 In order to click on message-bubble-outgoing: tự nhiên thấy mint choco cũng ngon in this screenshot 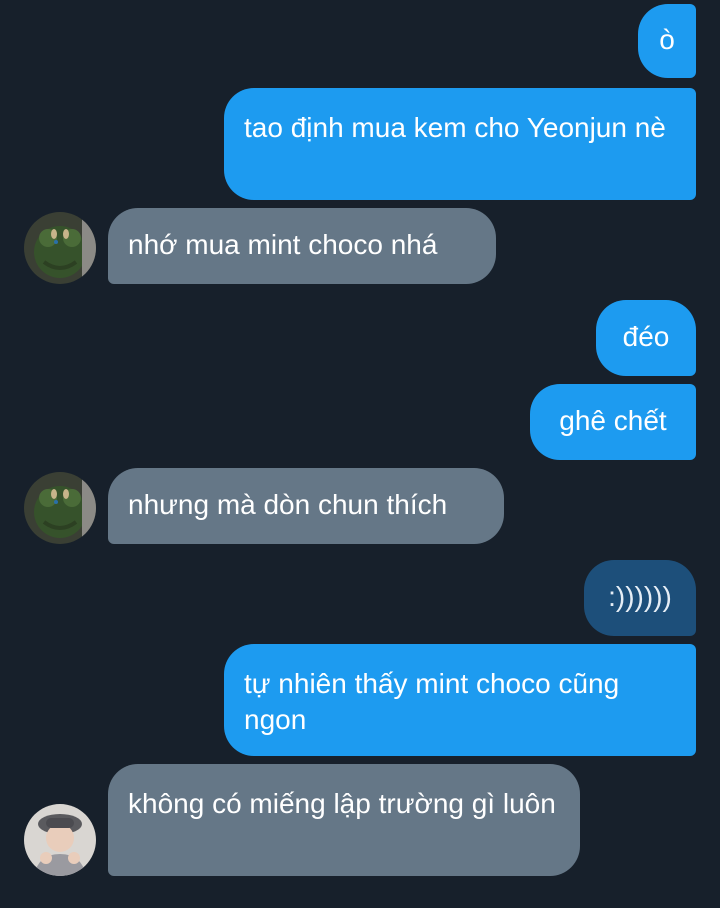, I will do `click(460, 700)`.